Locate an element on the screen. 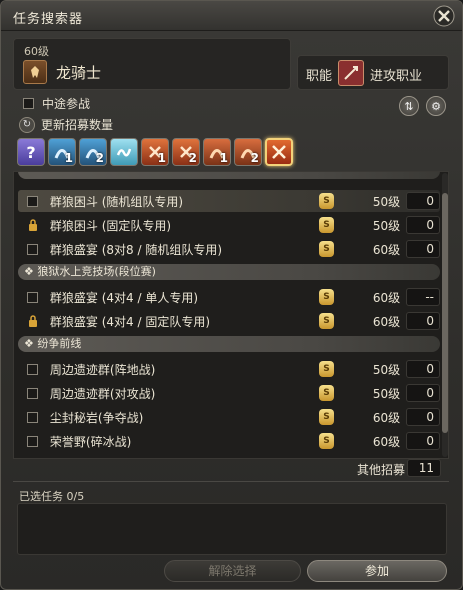 The image size is (463, 590). duty-name: 尘封秘岩(争夺战) is located at coordinates (96, 417).